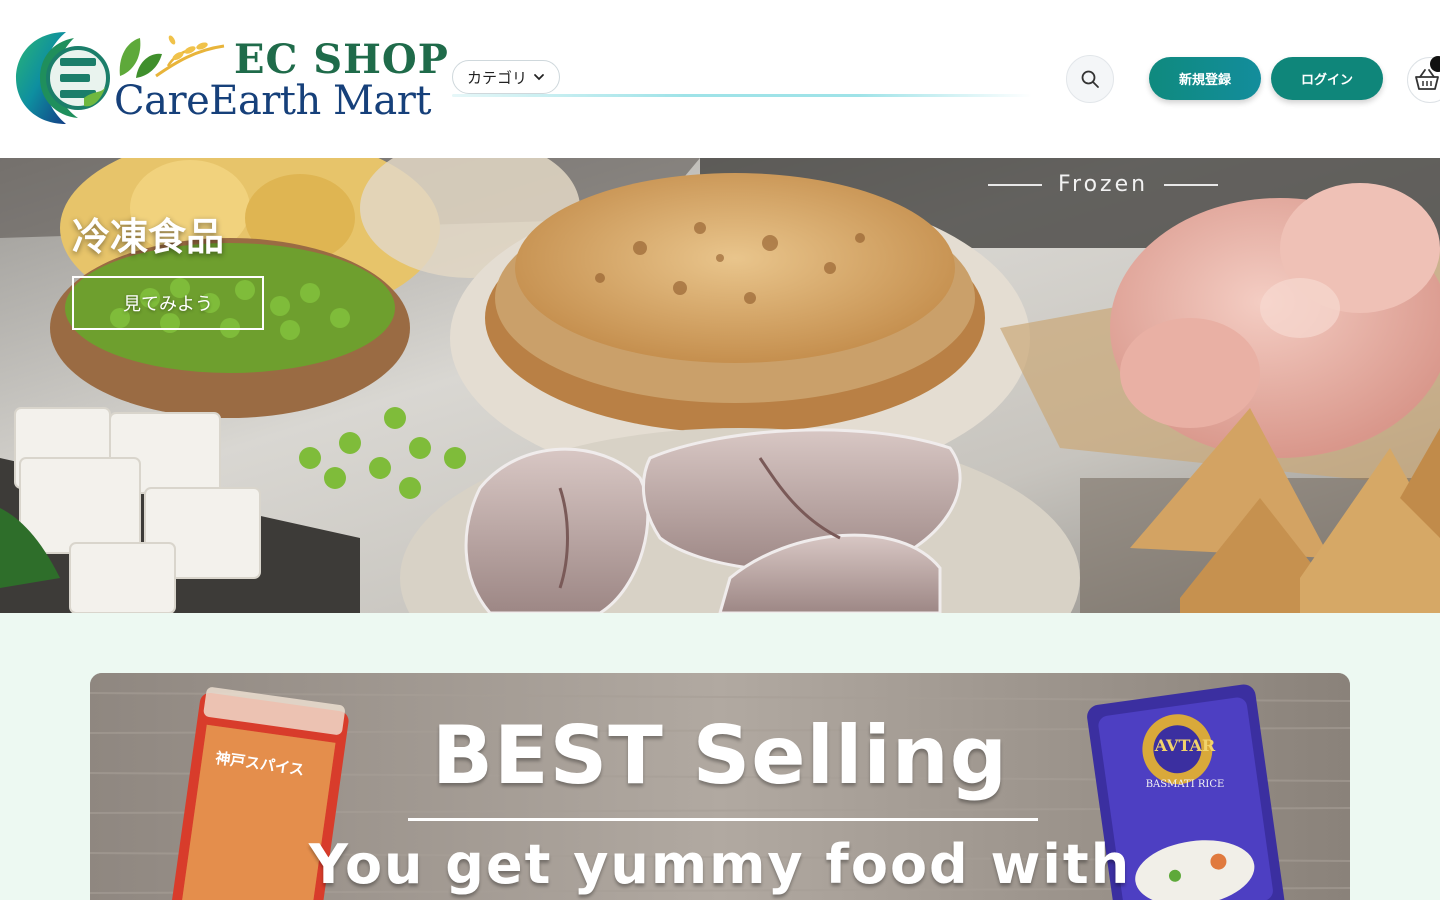 The image size is (1440, 900). Describe the element at coordinates (539, 77) in the screenshot. I see `chevron-down-icon` at that location.